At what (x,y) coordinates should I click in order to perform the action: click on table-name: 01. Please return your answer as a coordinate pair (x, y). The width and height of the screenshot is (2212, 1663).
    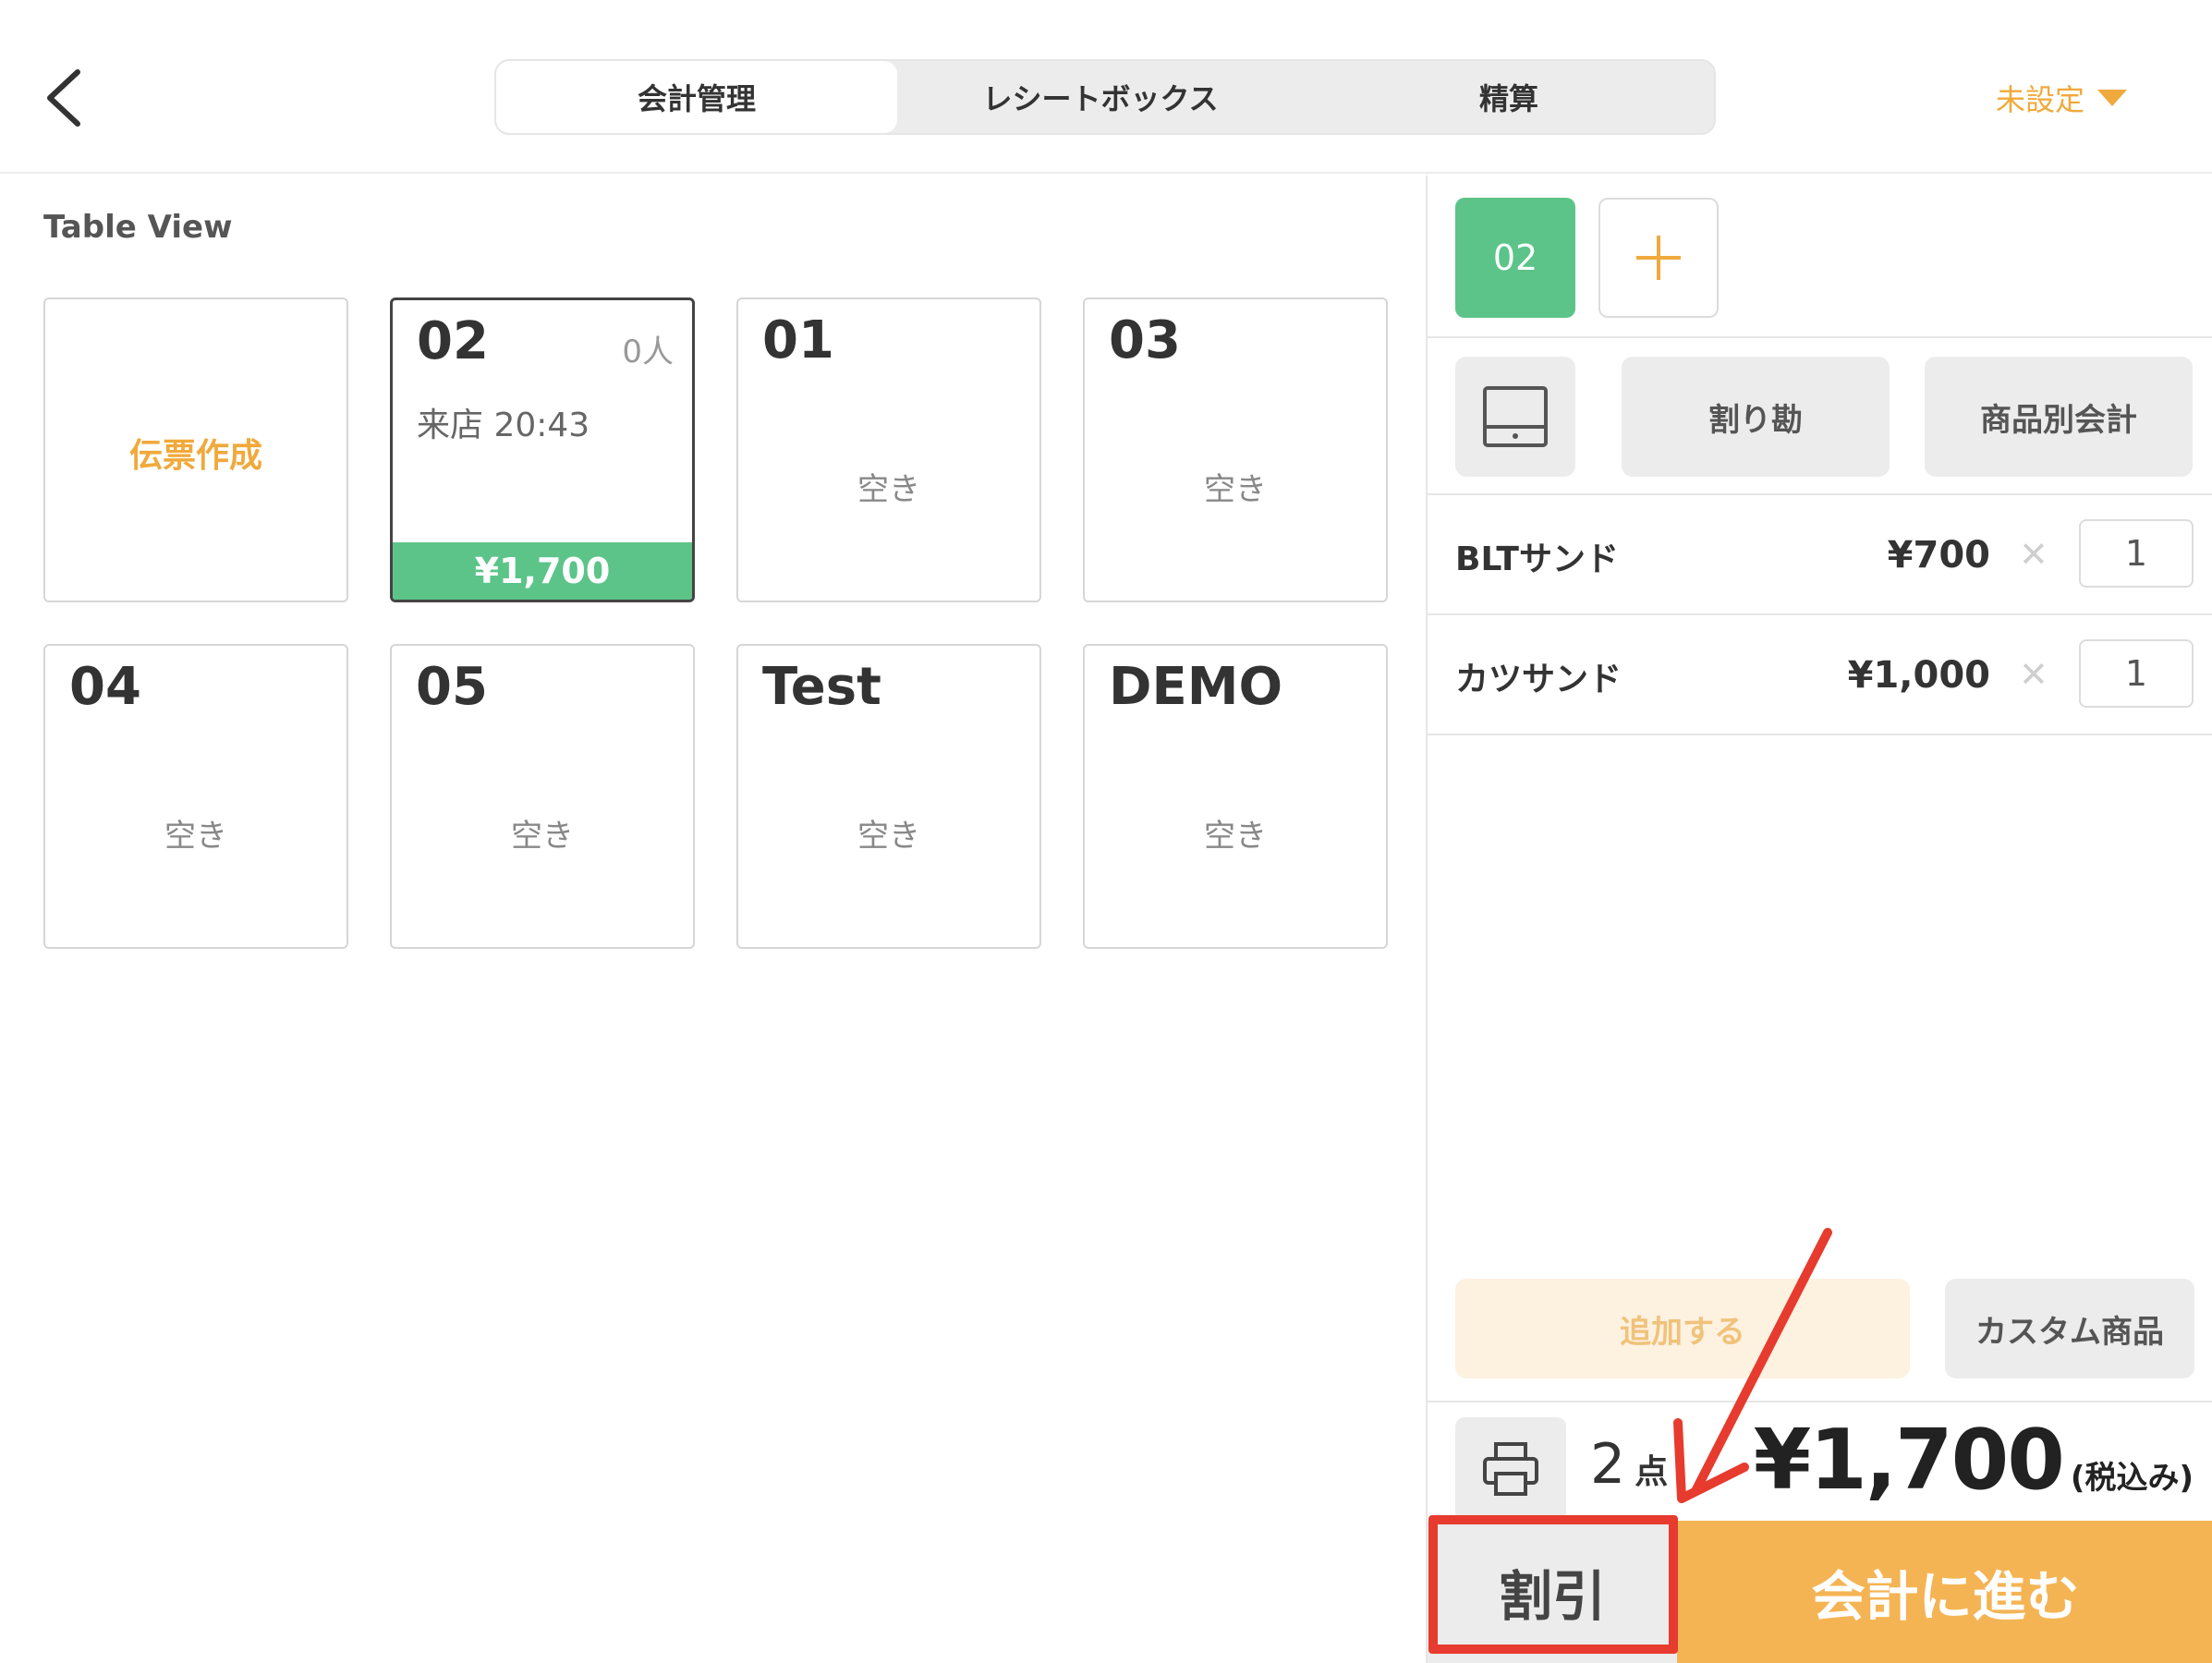
    Looking at the image, I should click on (798, 340).